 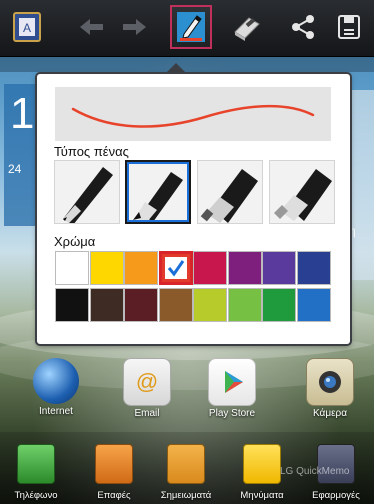 What do you see at coordinates (114, 464) in the screenshot?
I see `contacts-icon` at bounding box center [114, 464].